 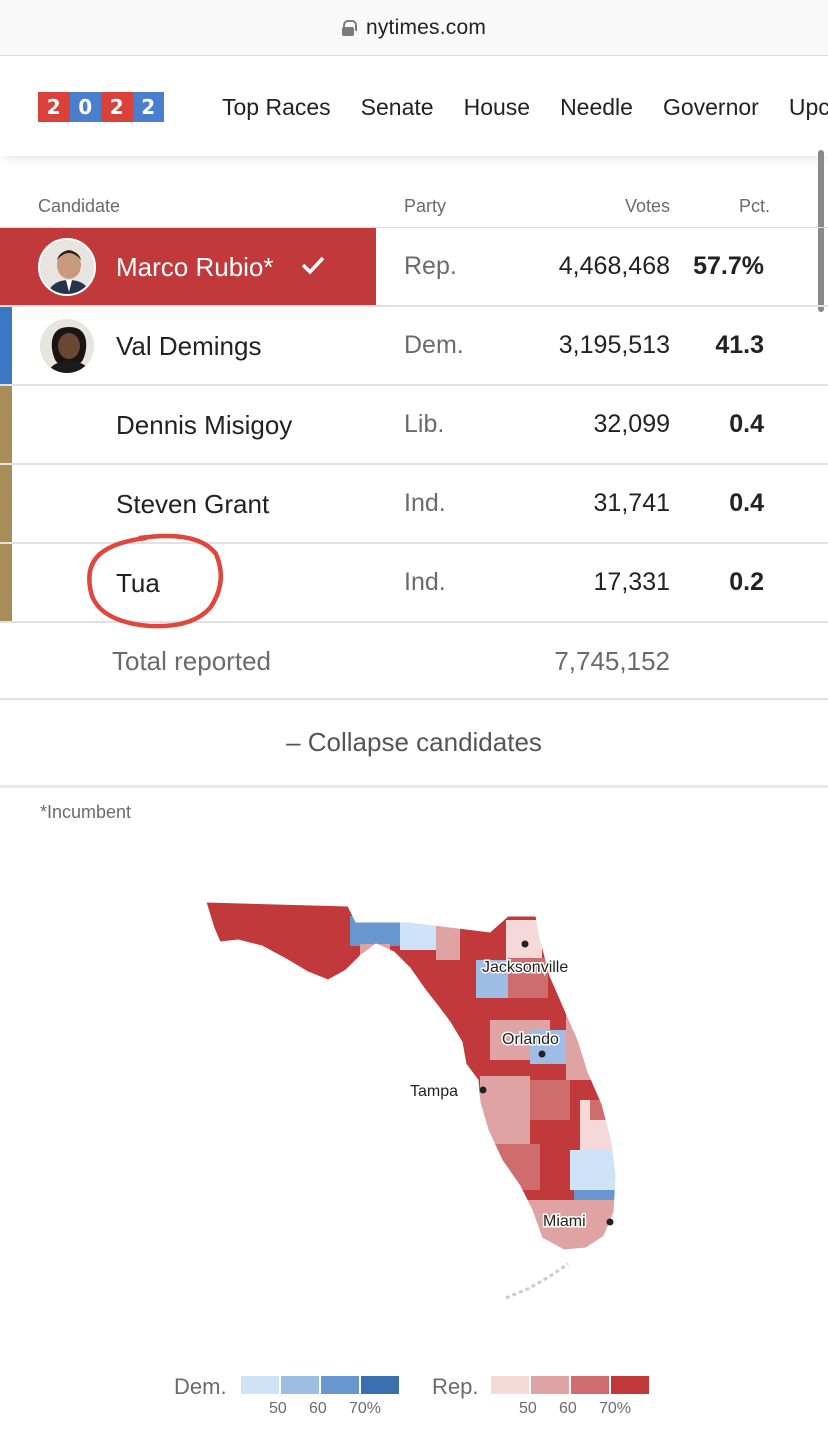 I want to click on nav-link-needle: Needle, so click(x=596, y=107).